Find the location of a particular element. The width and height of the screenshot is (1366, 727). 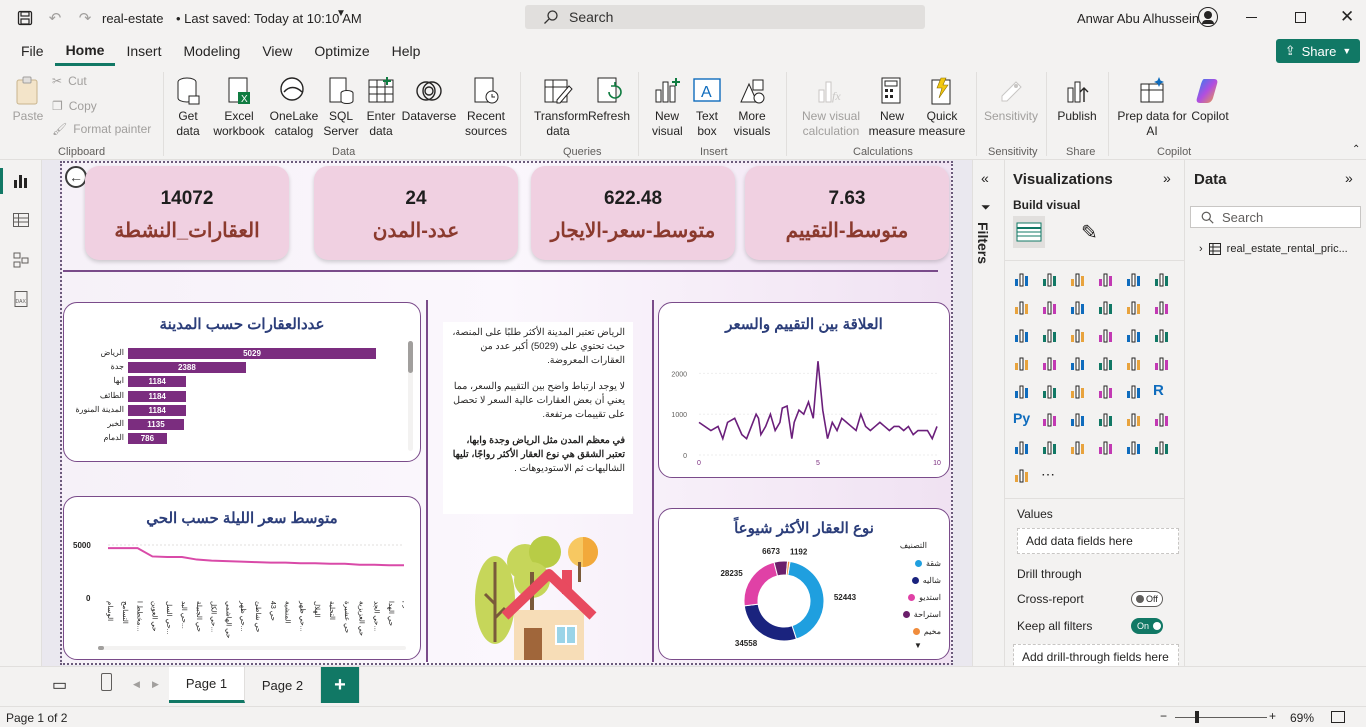

pie-icon is located at coordinates (1107, 336).